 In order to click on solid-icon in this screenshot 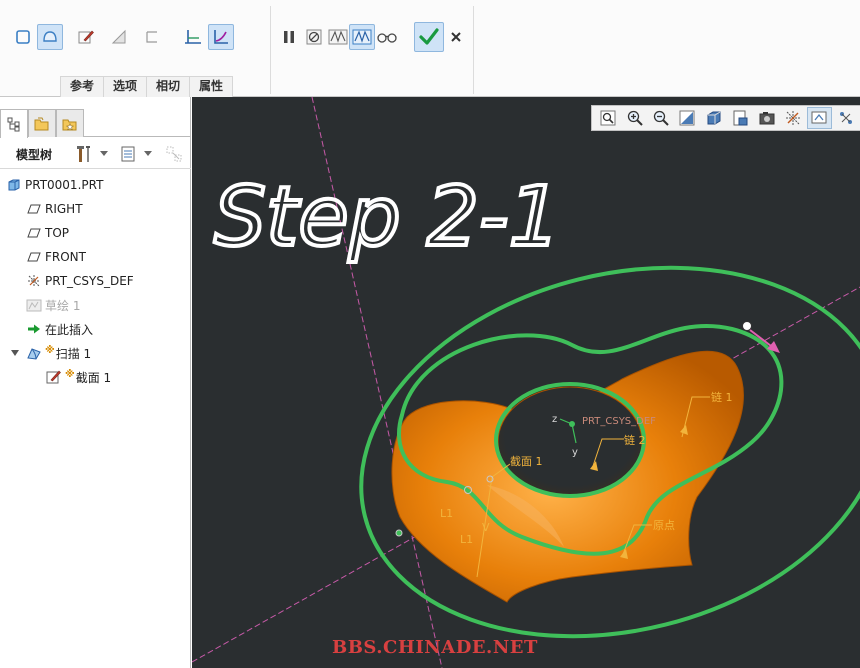, I will do `click(23, 37)`.